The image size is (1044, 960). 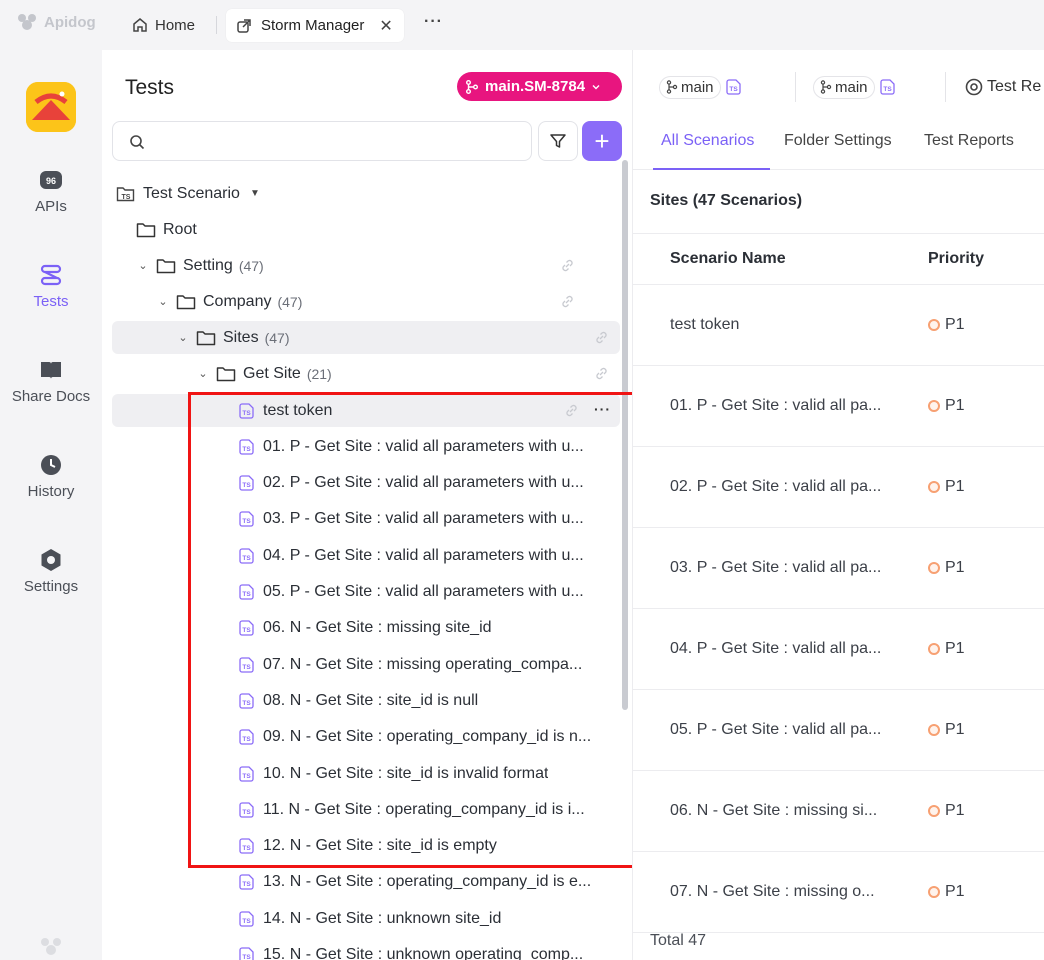 What do you see at coordinates (390, 229) in the screenshot?
I see `tree-node-root: Root` at bounding box center [390, 229].